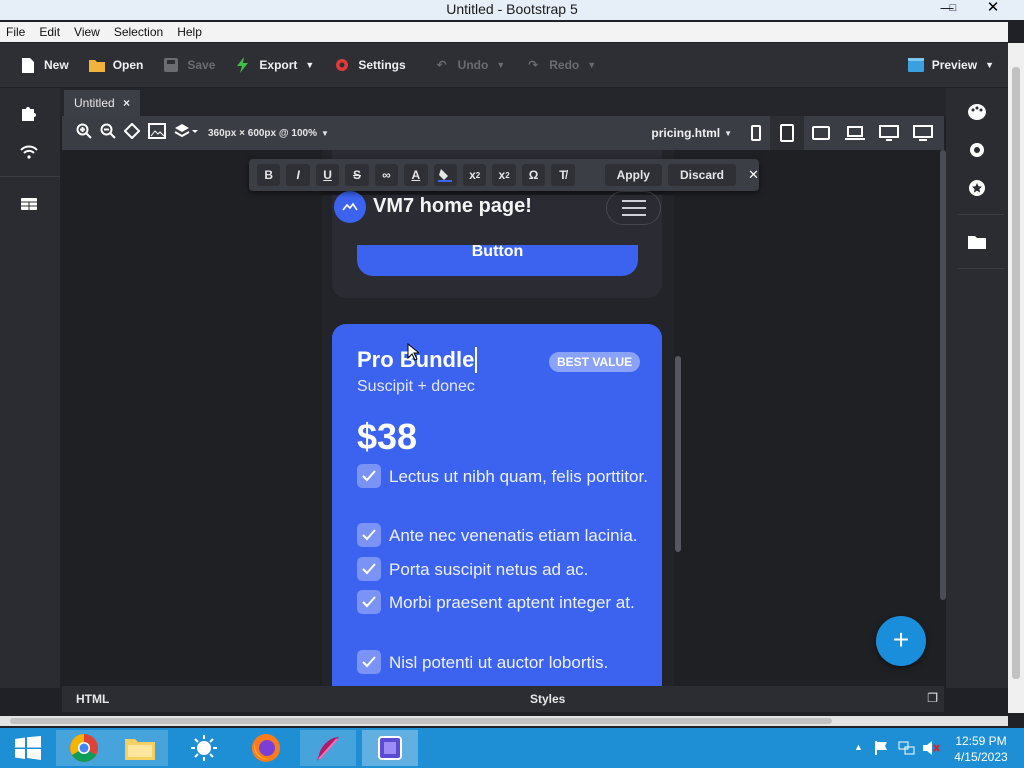 The height and width of the screenshot is (768, 1024). I want to click on lightning-icon, so click(243, 65).